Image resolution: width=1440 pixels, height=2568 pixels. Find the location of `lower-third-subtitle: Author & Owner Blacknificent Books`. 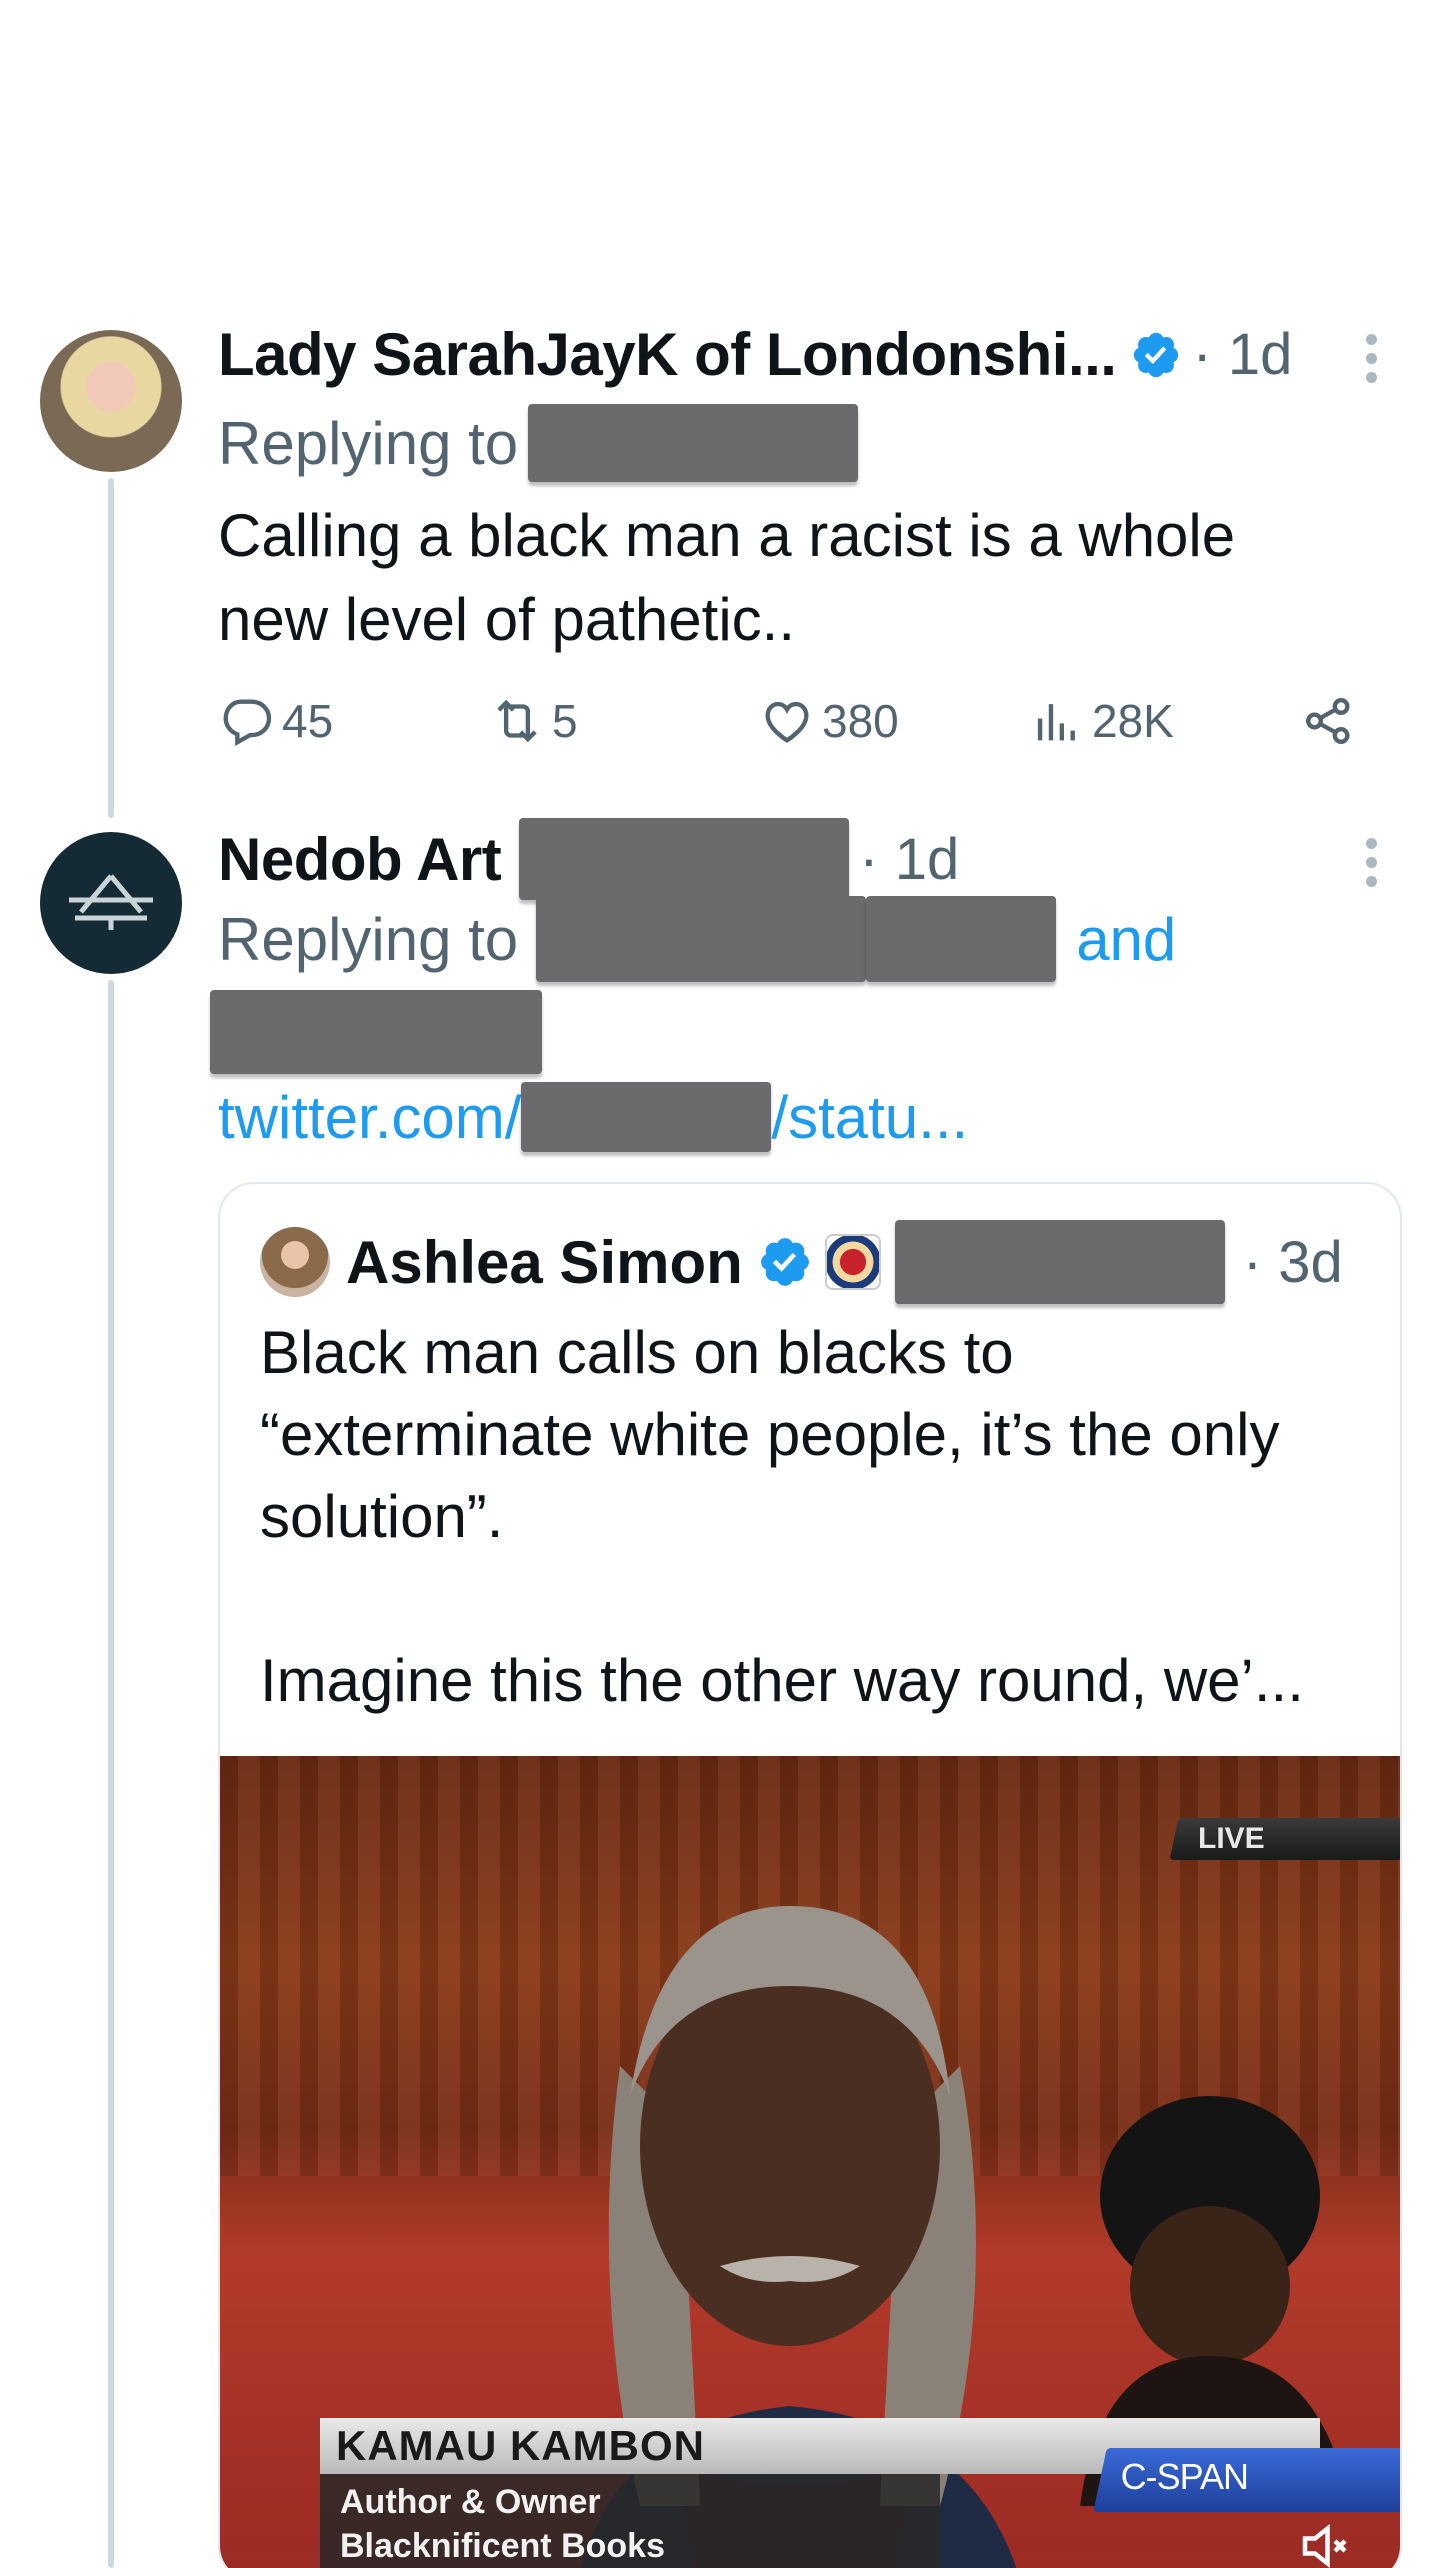

lower-third-subtitle: Author & Owner Blacknificent Books is located at coordinates (630, 2521).